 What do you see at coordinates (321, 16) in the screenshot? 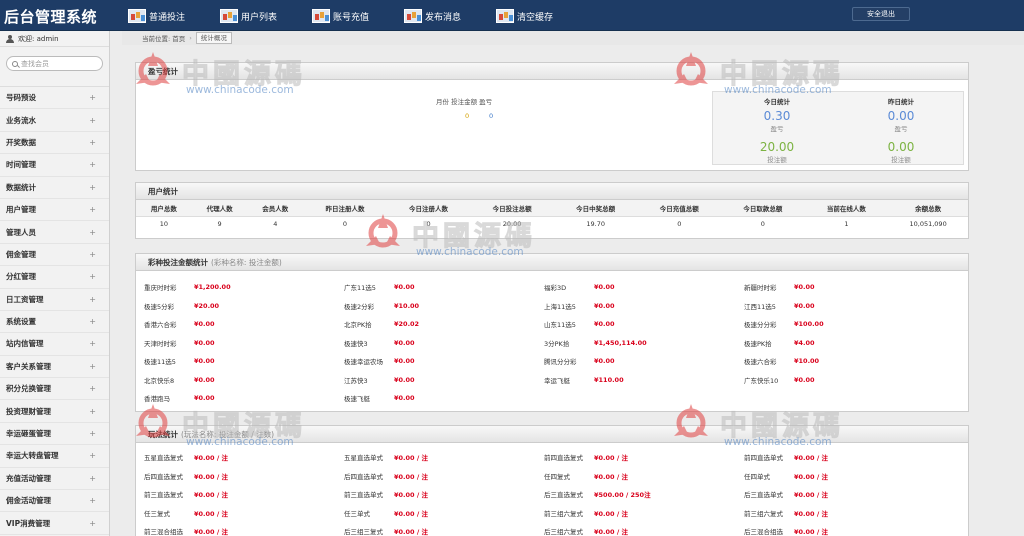
I see `chart-icon` at bounding box center [321, 16].